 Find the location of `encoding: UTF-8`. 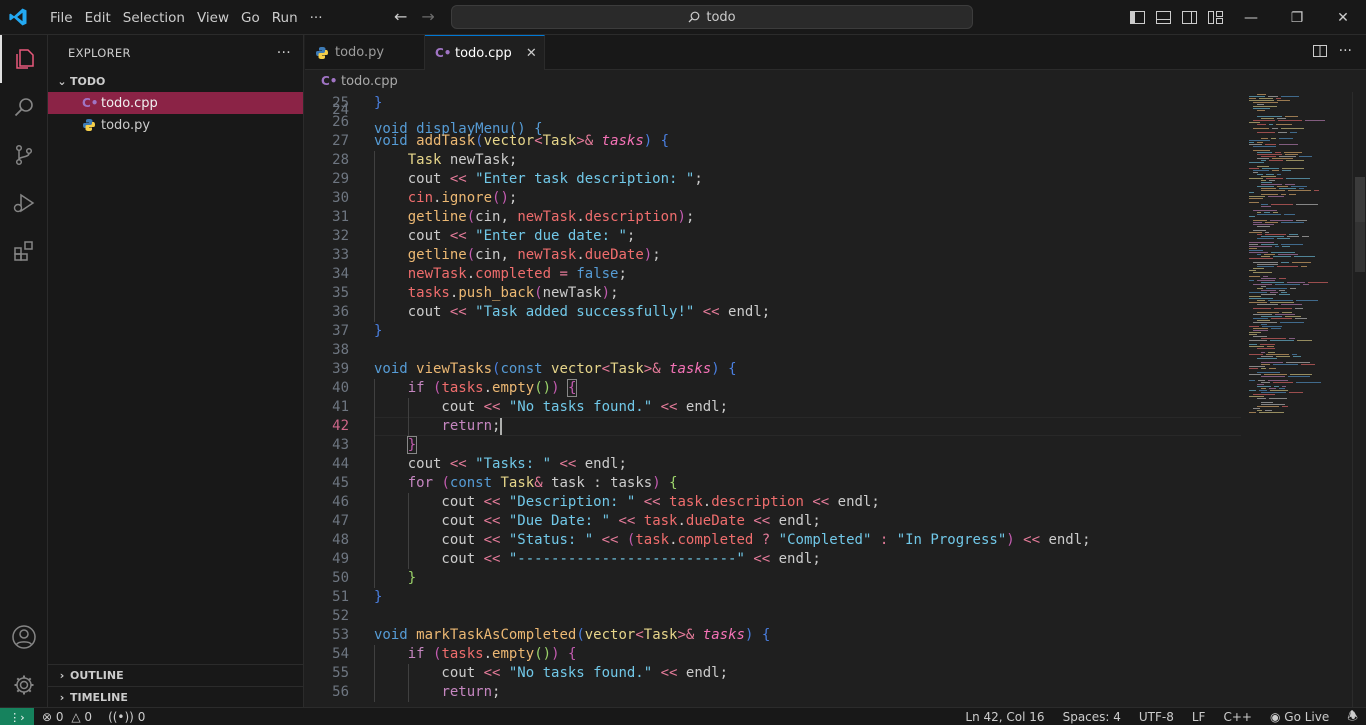

encoding: UTF-8 is located at coordinates (1156, 717).